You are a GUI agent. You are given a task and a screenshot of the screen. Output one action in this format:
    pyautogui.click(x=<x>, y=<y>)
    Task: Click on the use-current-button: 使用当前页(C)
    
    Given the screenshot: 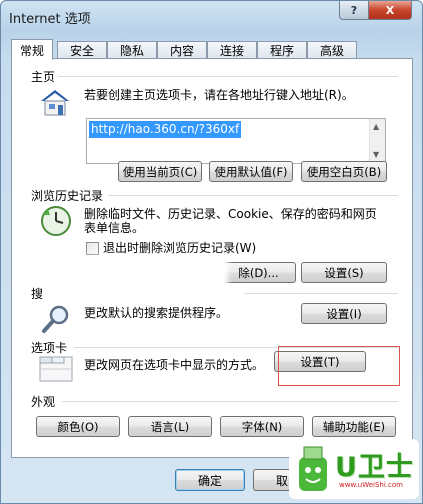 What is the action you would take?
    pyautogui.click(x=160, y=171)
    